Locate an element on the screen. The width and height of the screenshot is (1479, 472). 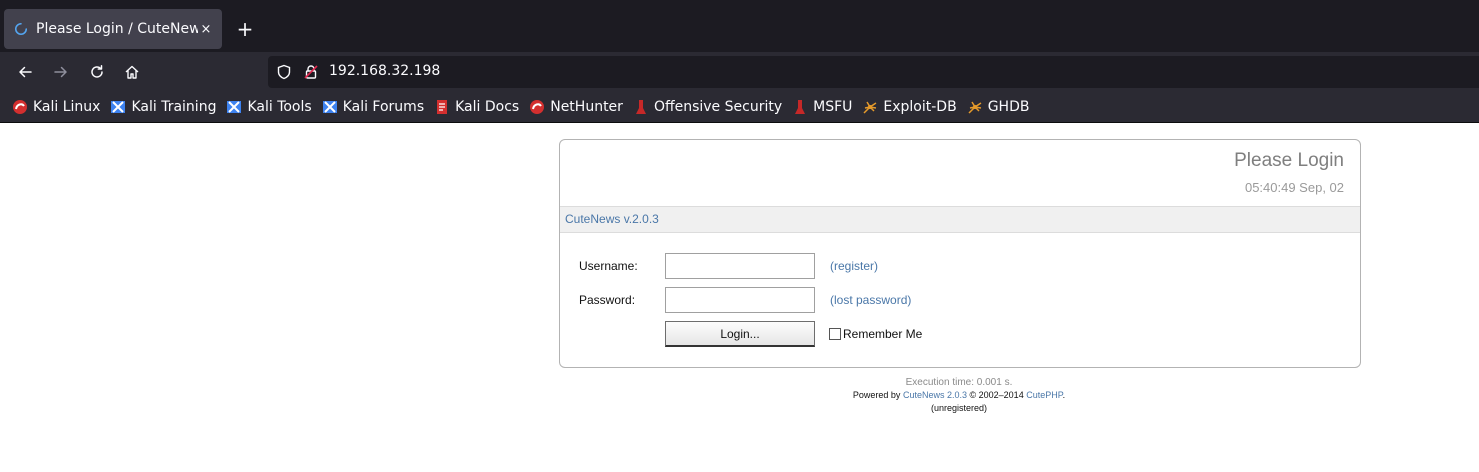
back-arrow-icon is located at coordinates (25, 72).